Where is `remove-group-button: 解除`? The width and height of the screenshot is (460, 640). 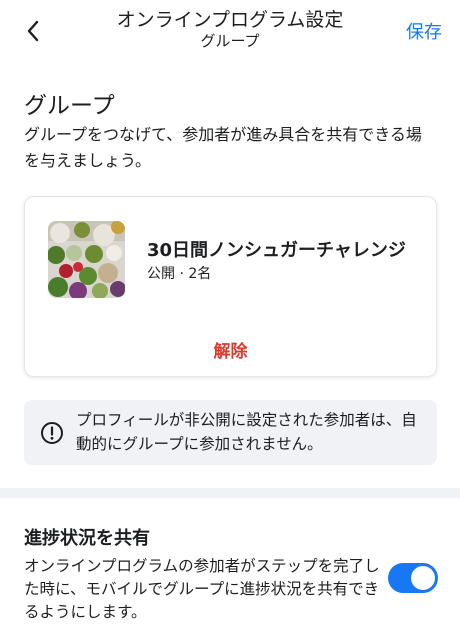
remove-group-button: 解除 is located at coordinates (230, 349).